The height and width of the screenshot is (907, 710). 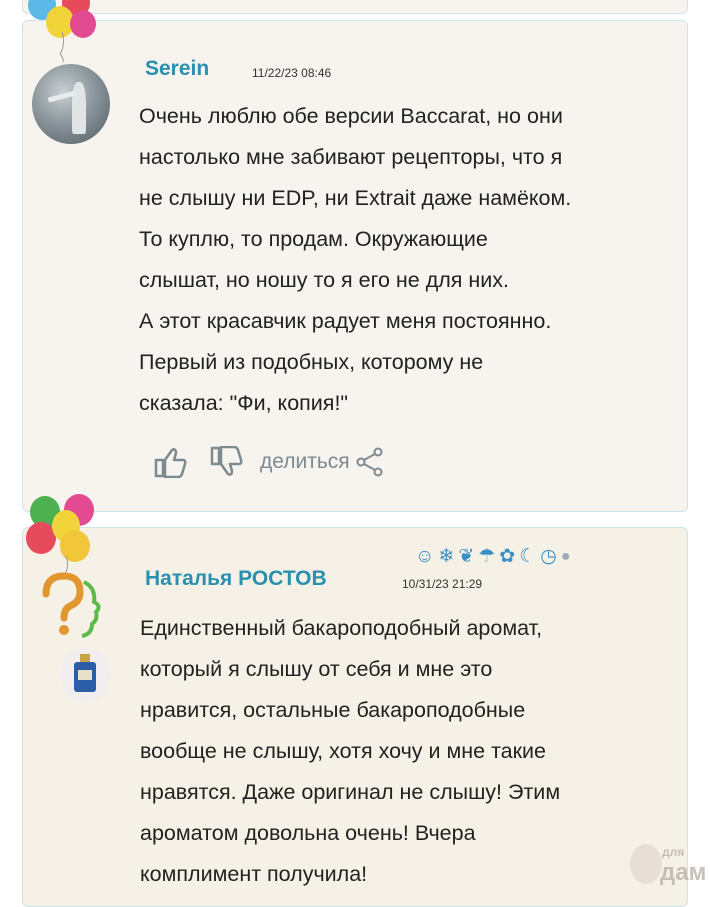 What do you see at coordinates (355, 7) in the screenshot?
I see `previous-comment-card` at bounding box center [355, 7].